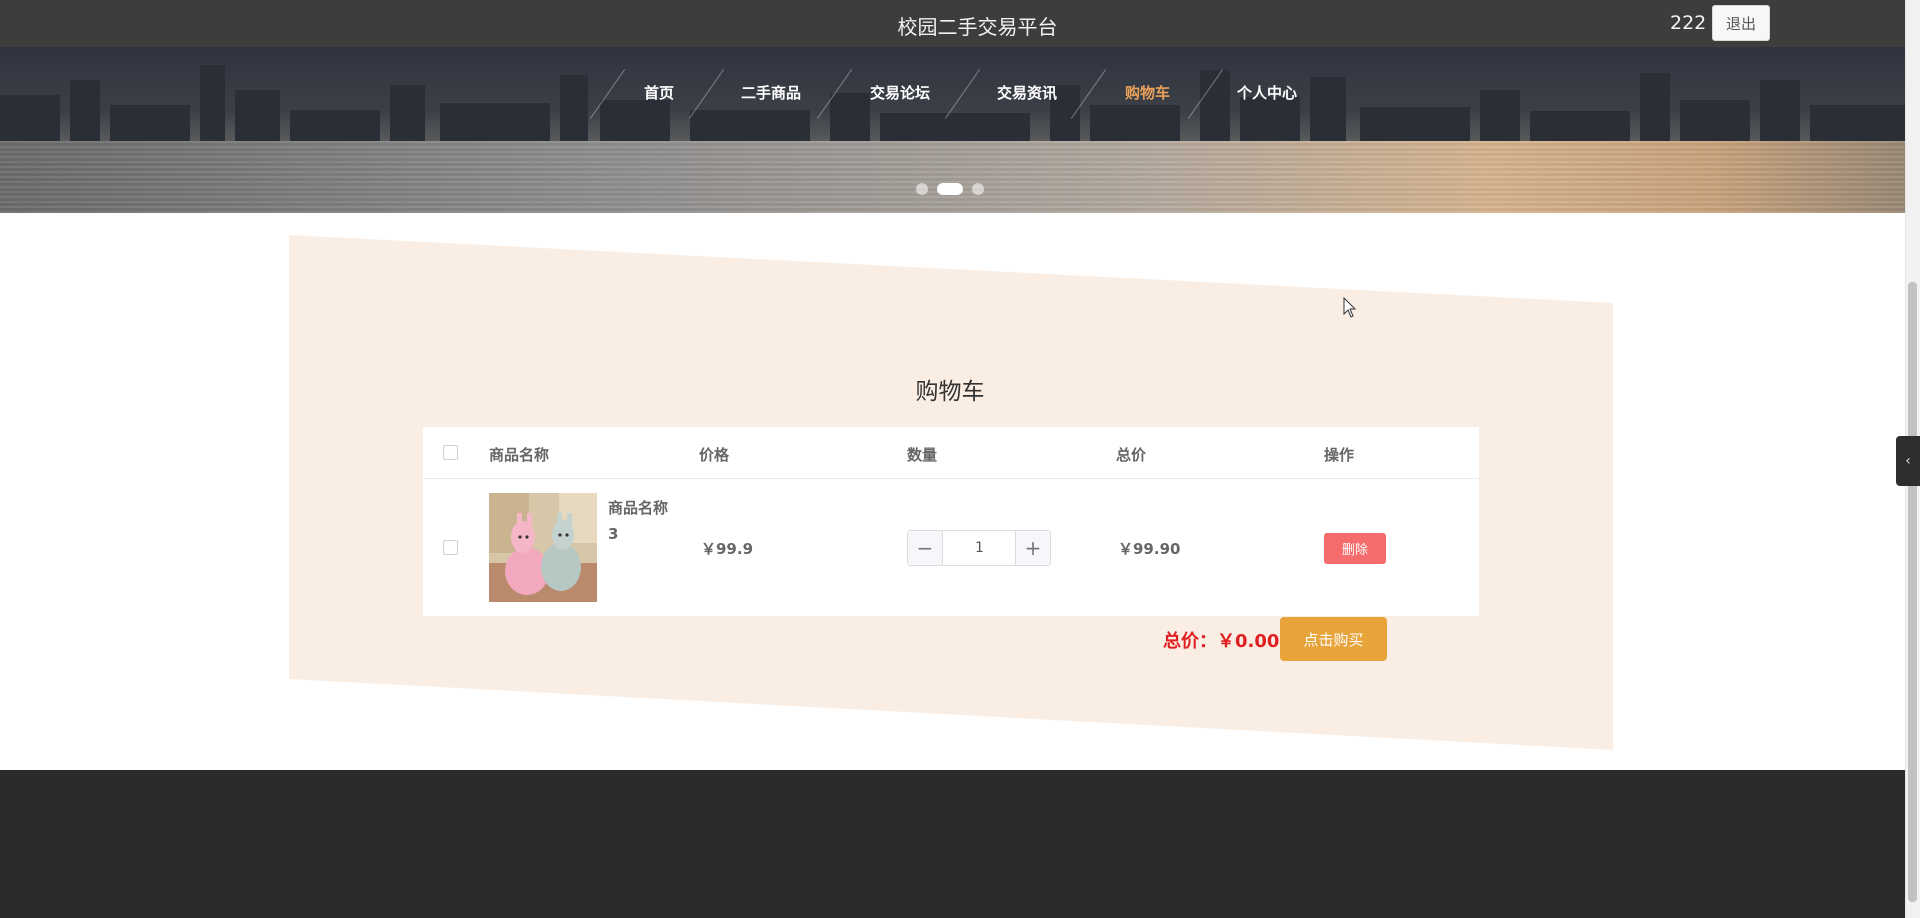 This screenshot has height=918, width=1920. Describe the element at coordinates (1912, 592) in the screenshot. I see `scrollbar-thumb` at that location.